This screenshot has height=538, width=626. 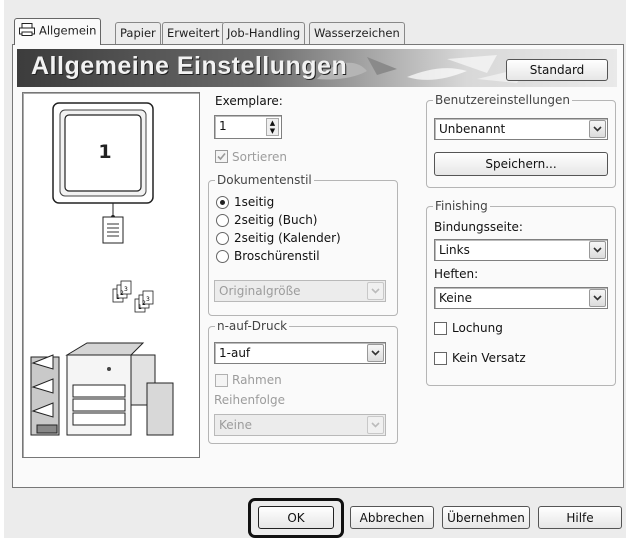 I want to click on tab-label: Erweitert, so click(x=193, y=33).